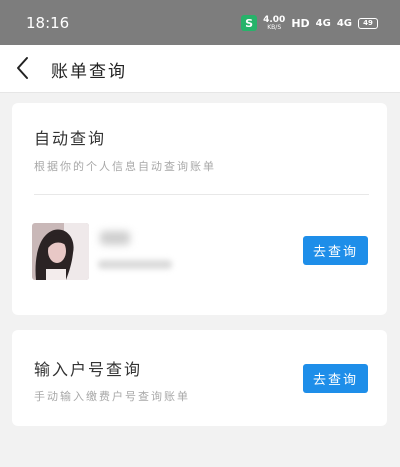 The height and width of the screenshot is (467, 400). I want to click on battery-icon: 49, so click(368, 23).